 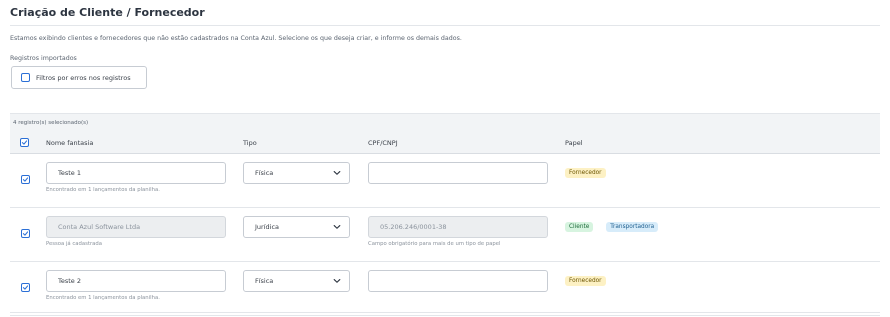 What do you see at coordinates (445, 142) in the screenshot?
I see `table-header: Nome fantasia Tipo CPF/CNPJ Papel` at bounding box center [445, 142].